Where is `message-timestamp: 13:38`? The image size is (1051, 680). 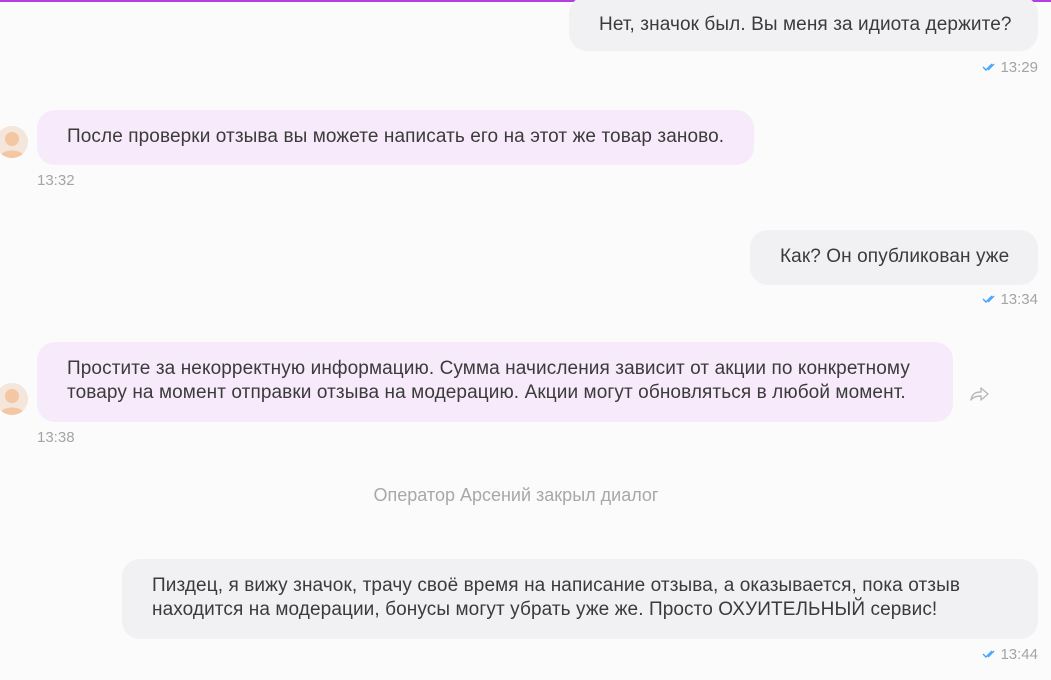 message-timestamp: 13:38 is located at coordinates (56, 438).